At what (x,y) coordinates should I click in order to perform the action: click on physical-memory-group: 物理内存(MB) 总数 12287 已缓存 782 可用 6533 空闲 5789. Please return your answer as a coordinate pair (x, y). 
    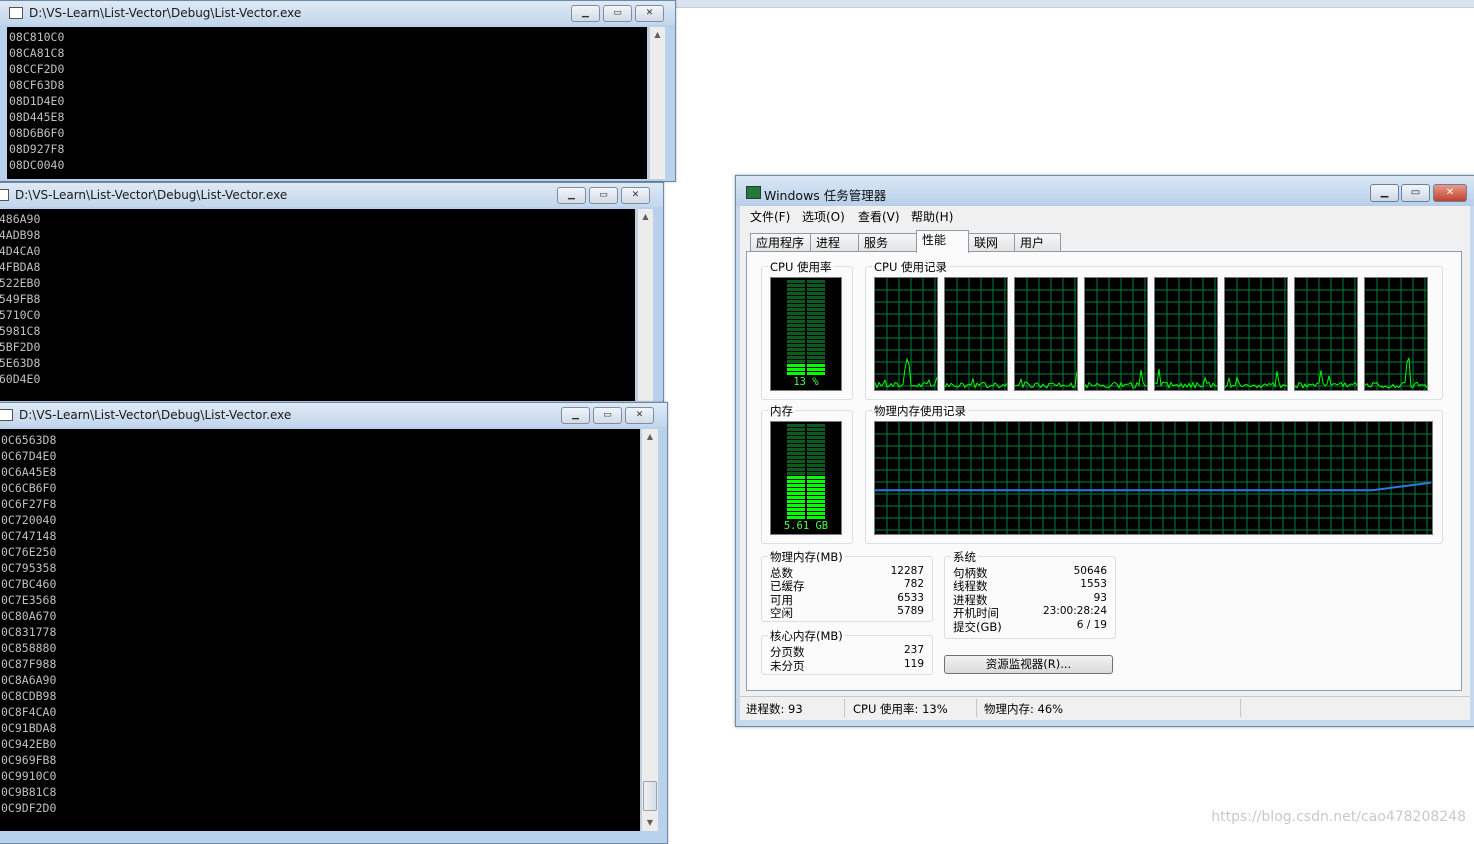
    Looking at the image, I should click on (847, 585).